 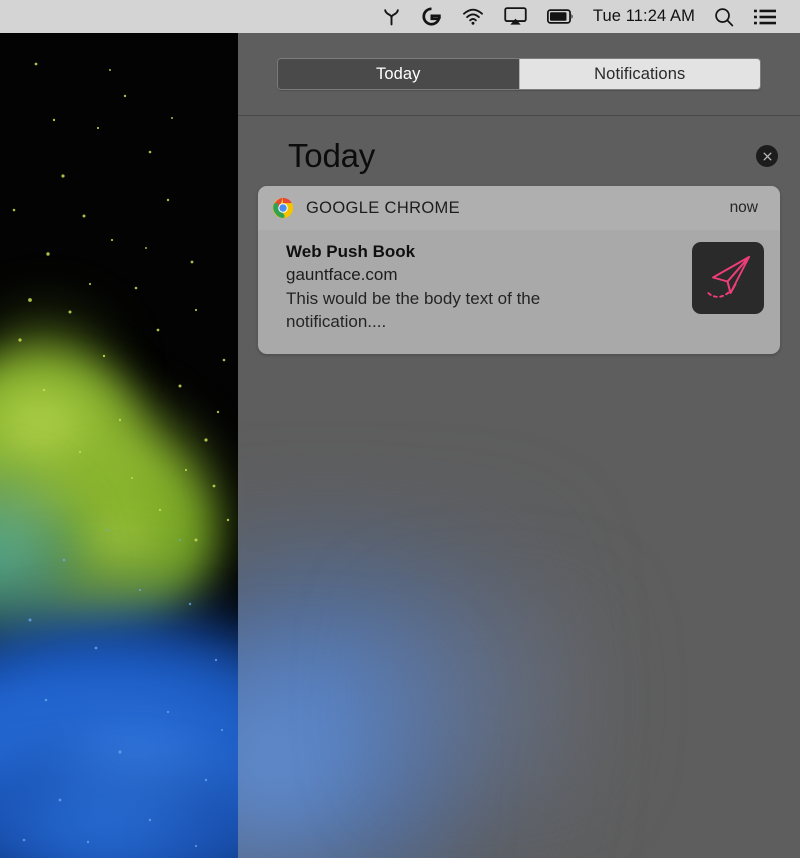 I want to click on close-icon, so click(x=767, y=156).